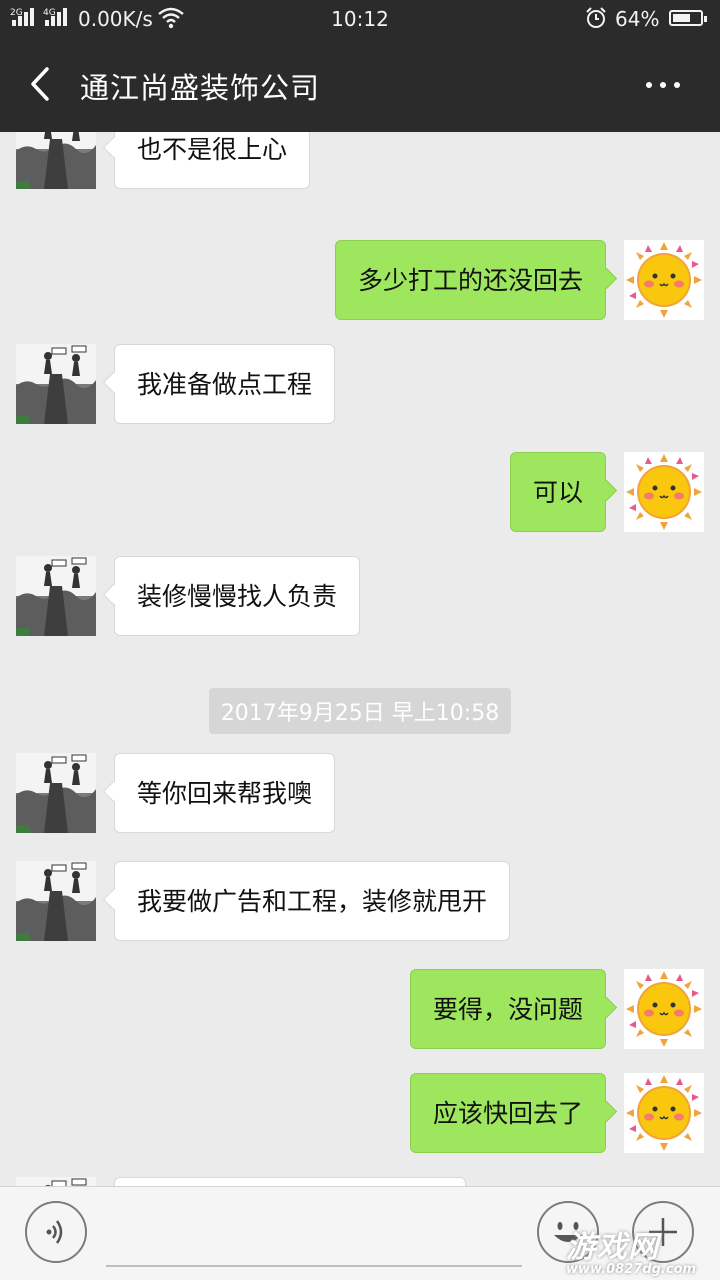 The height and width of the screenshot is (1280, 720). What do you see at coordinates (507, 1113) in the screenshot?
I see `message-bubble: 应该快回去了` at bounding box center [507, 1113].